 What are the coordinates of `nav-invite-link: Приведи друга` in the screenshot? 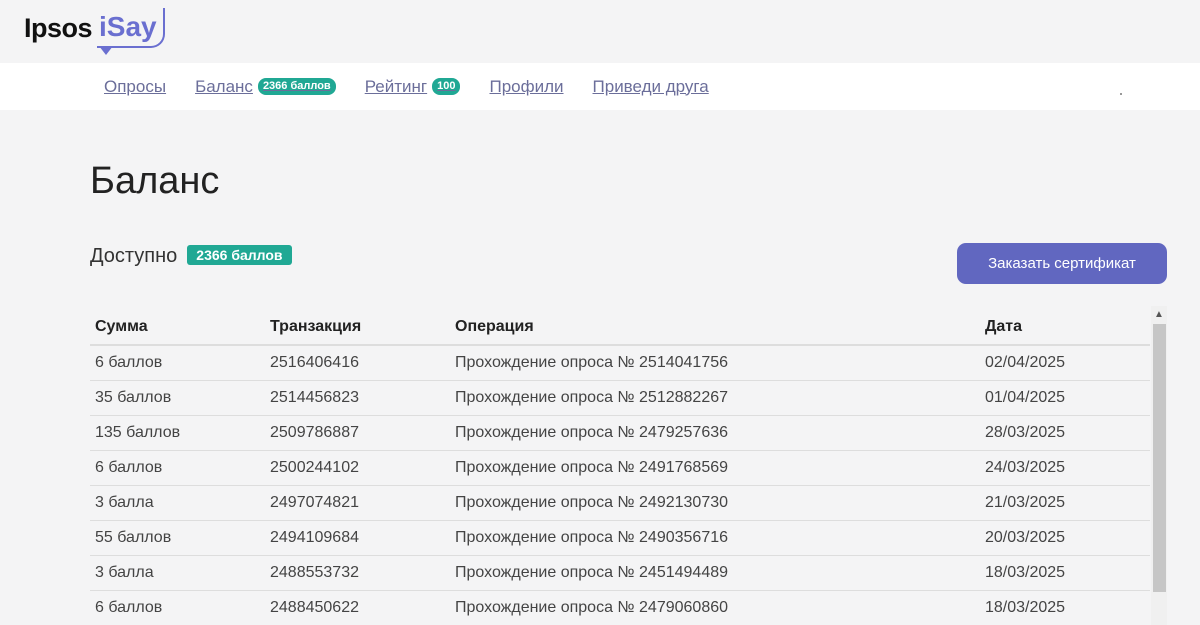 It's located at (651, 87).